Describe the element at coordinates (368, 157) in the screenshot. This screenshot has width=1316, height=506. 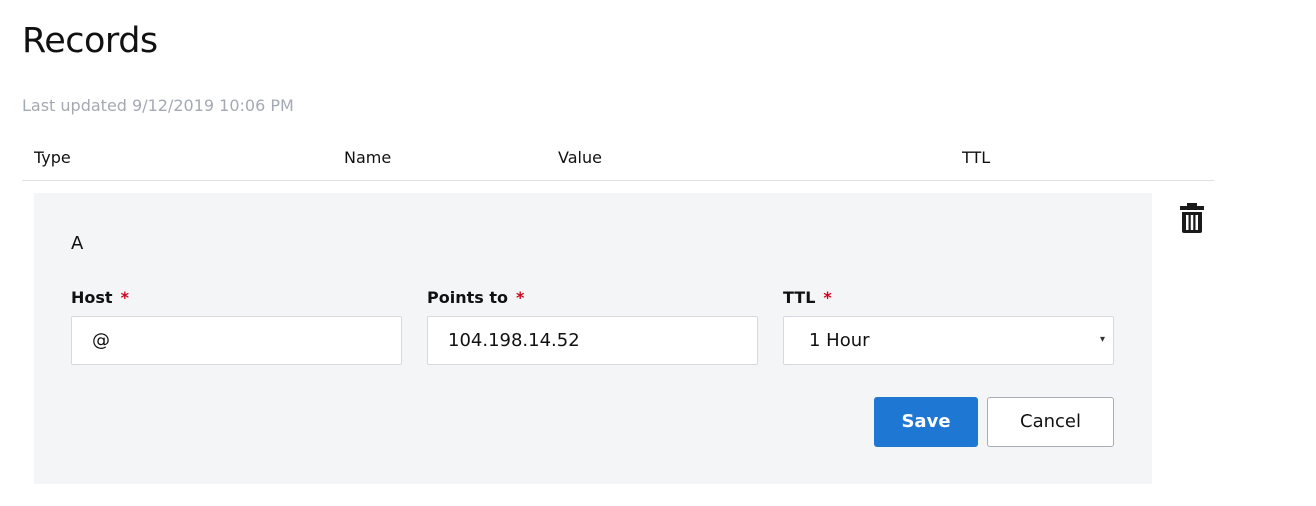
I see `column-header-name: Name` at that location.